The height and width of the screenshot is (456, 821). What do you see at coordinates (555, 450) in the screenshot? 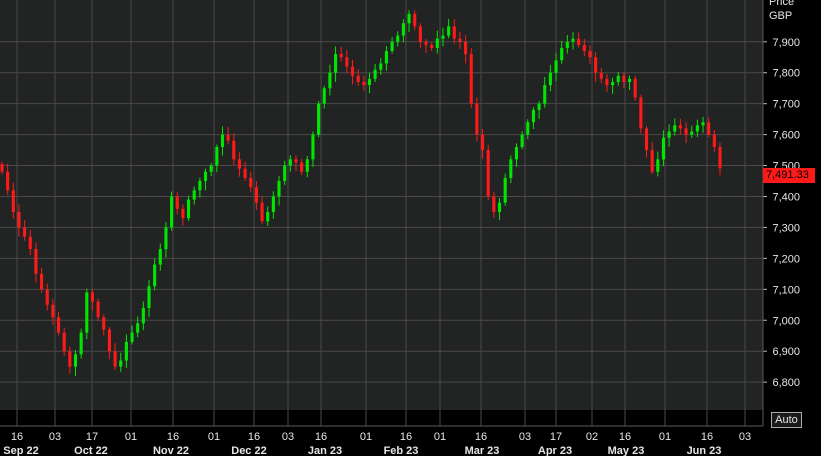
I see `month-label: Apr 23` at bounding box center [555, 450].